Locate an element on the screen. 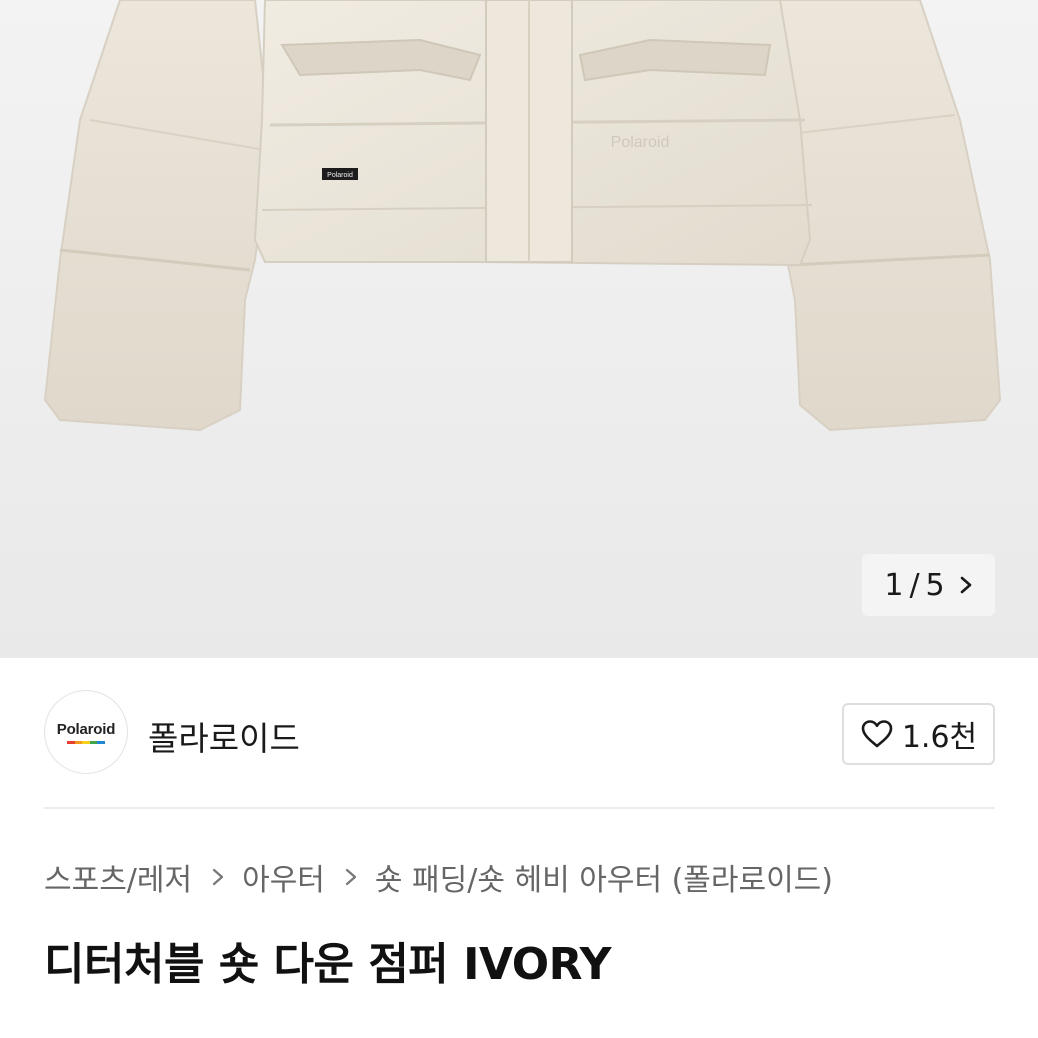  logo-color-green is located at coordinates (93, 742).